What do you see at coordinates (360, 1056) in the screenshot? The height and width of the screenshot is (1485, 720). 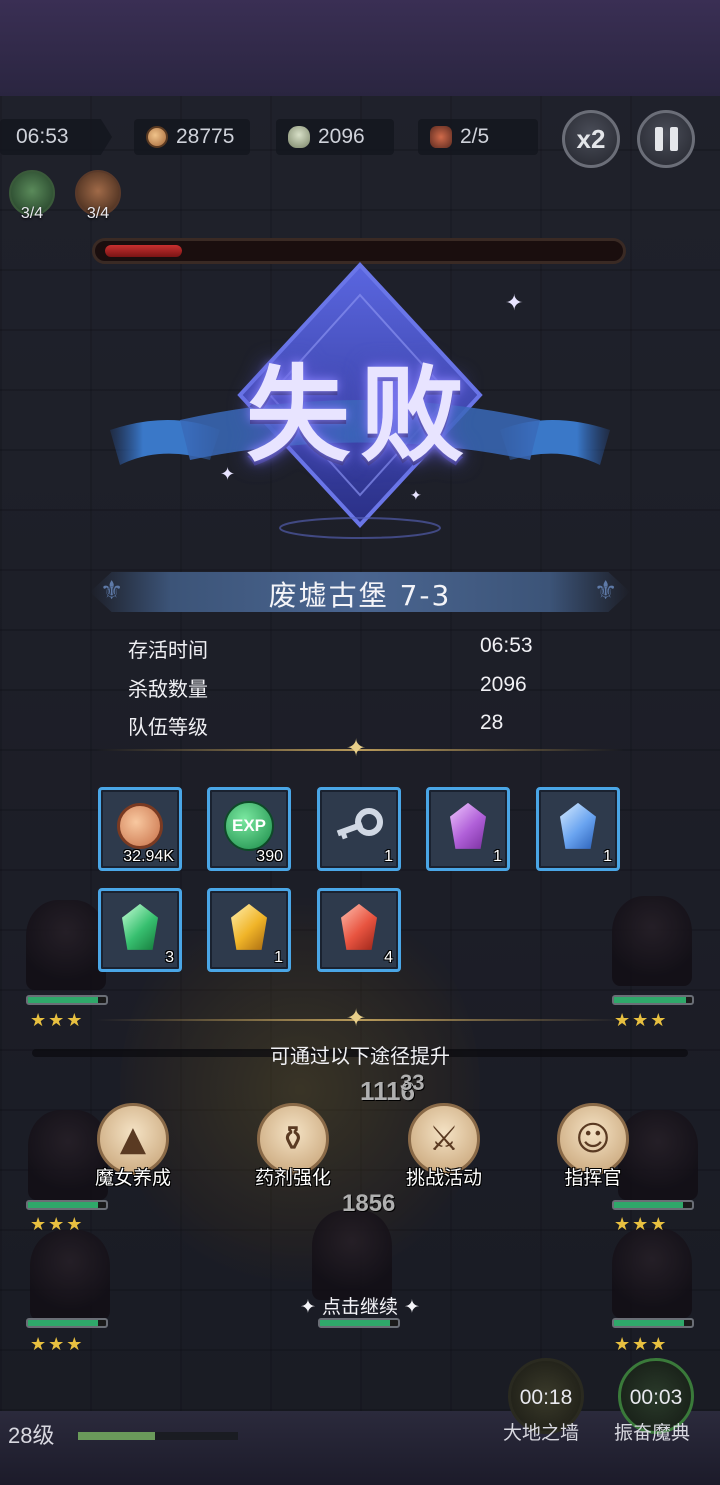 I see `improve-title: 可通过以下途径提升` at bounding box center [360, 1056].